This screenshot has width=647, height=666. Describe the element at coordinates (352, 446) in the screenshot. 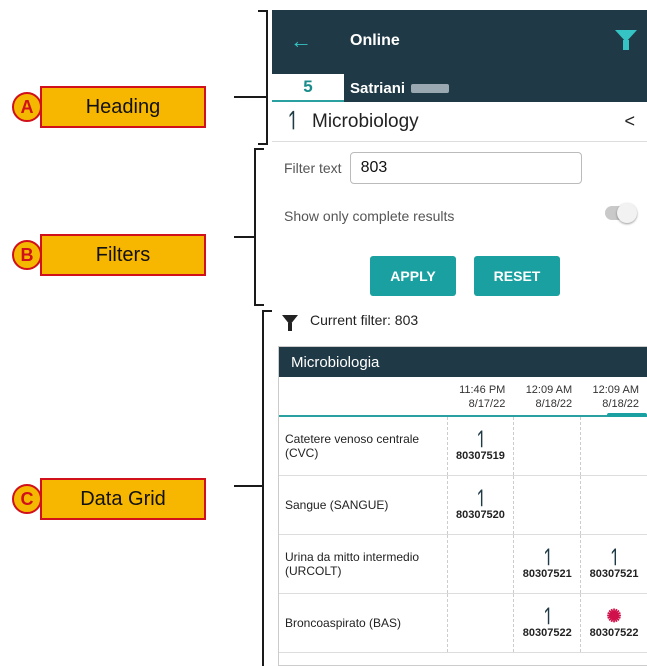

I see `row-label: Catetere venoso centrale (CVC)` at that location.